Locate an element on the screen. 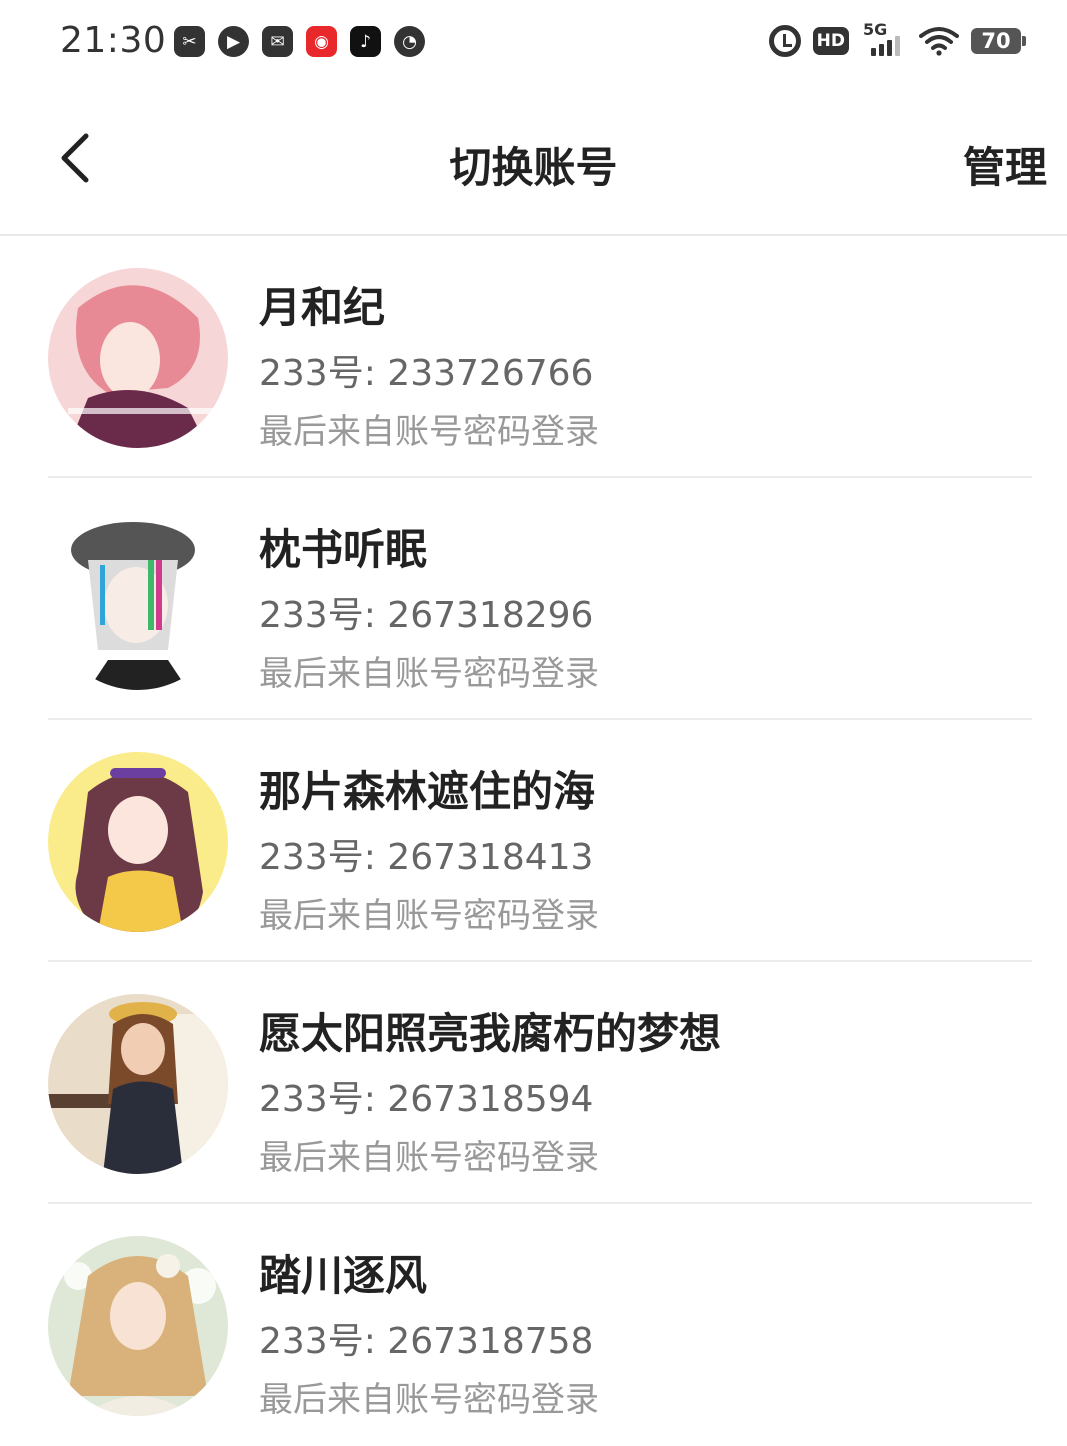 The width and height of the screenshot is (1067, 1446). speedometer-app-icon: ◔ is located at coordinates (409, 41).